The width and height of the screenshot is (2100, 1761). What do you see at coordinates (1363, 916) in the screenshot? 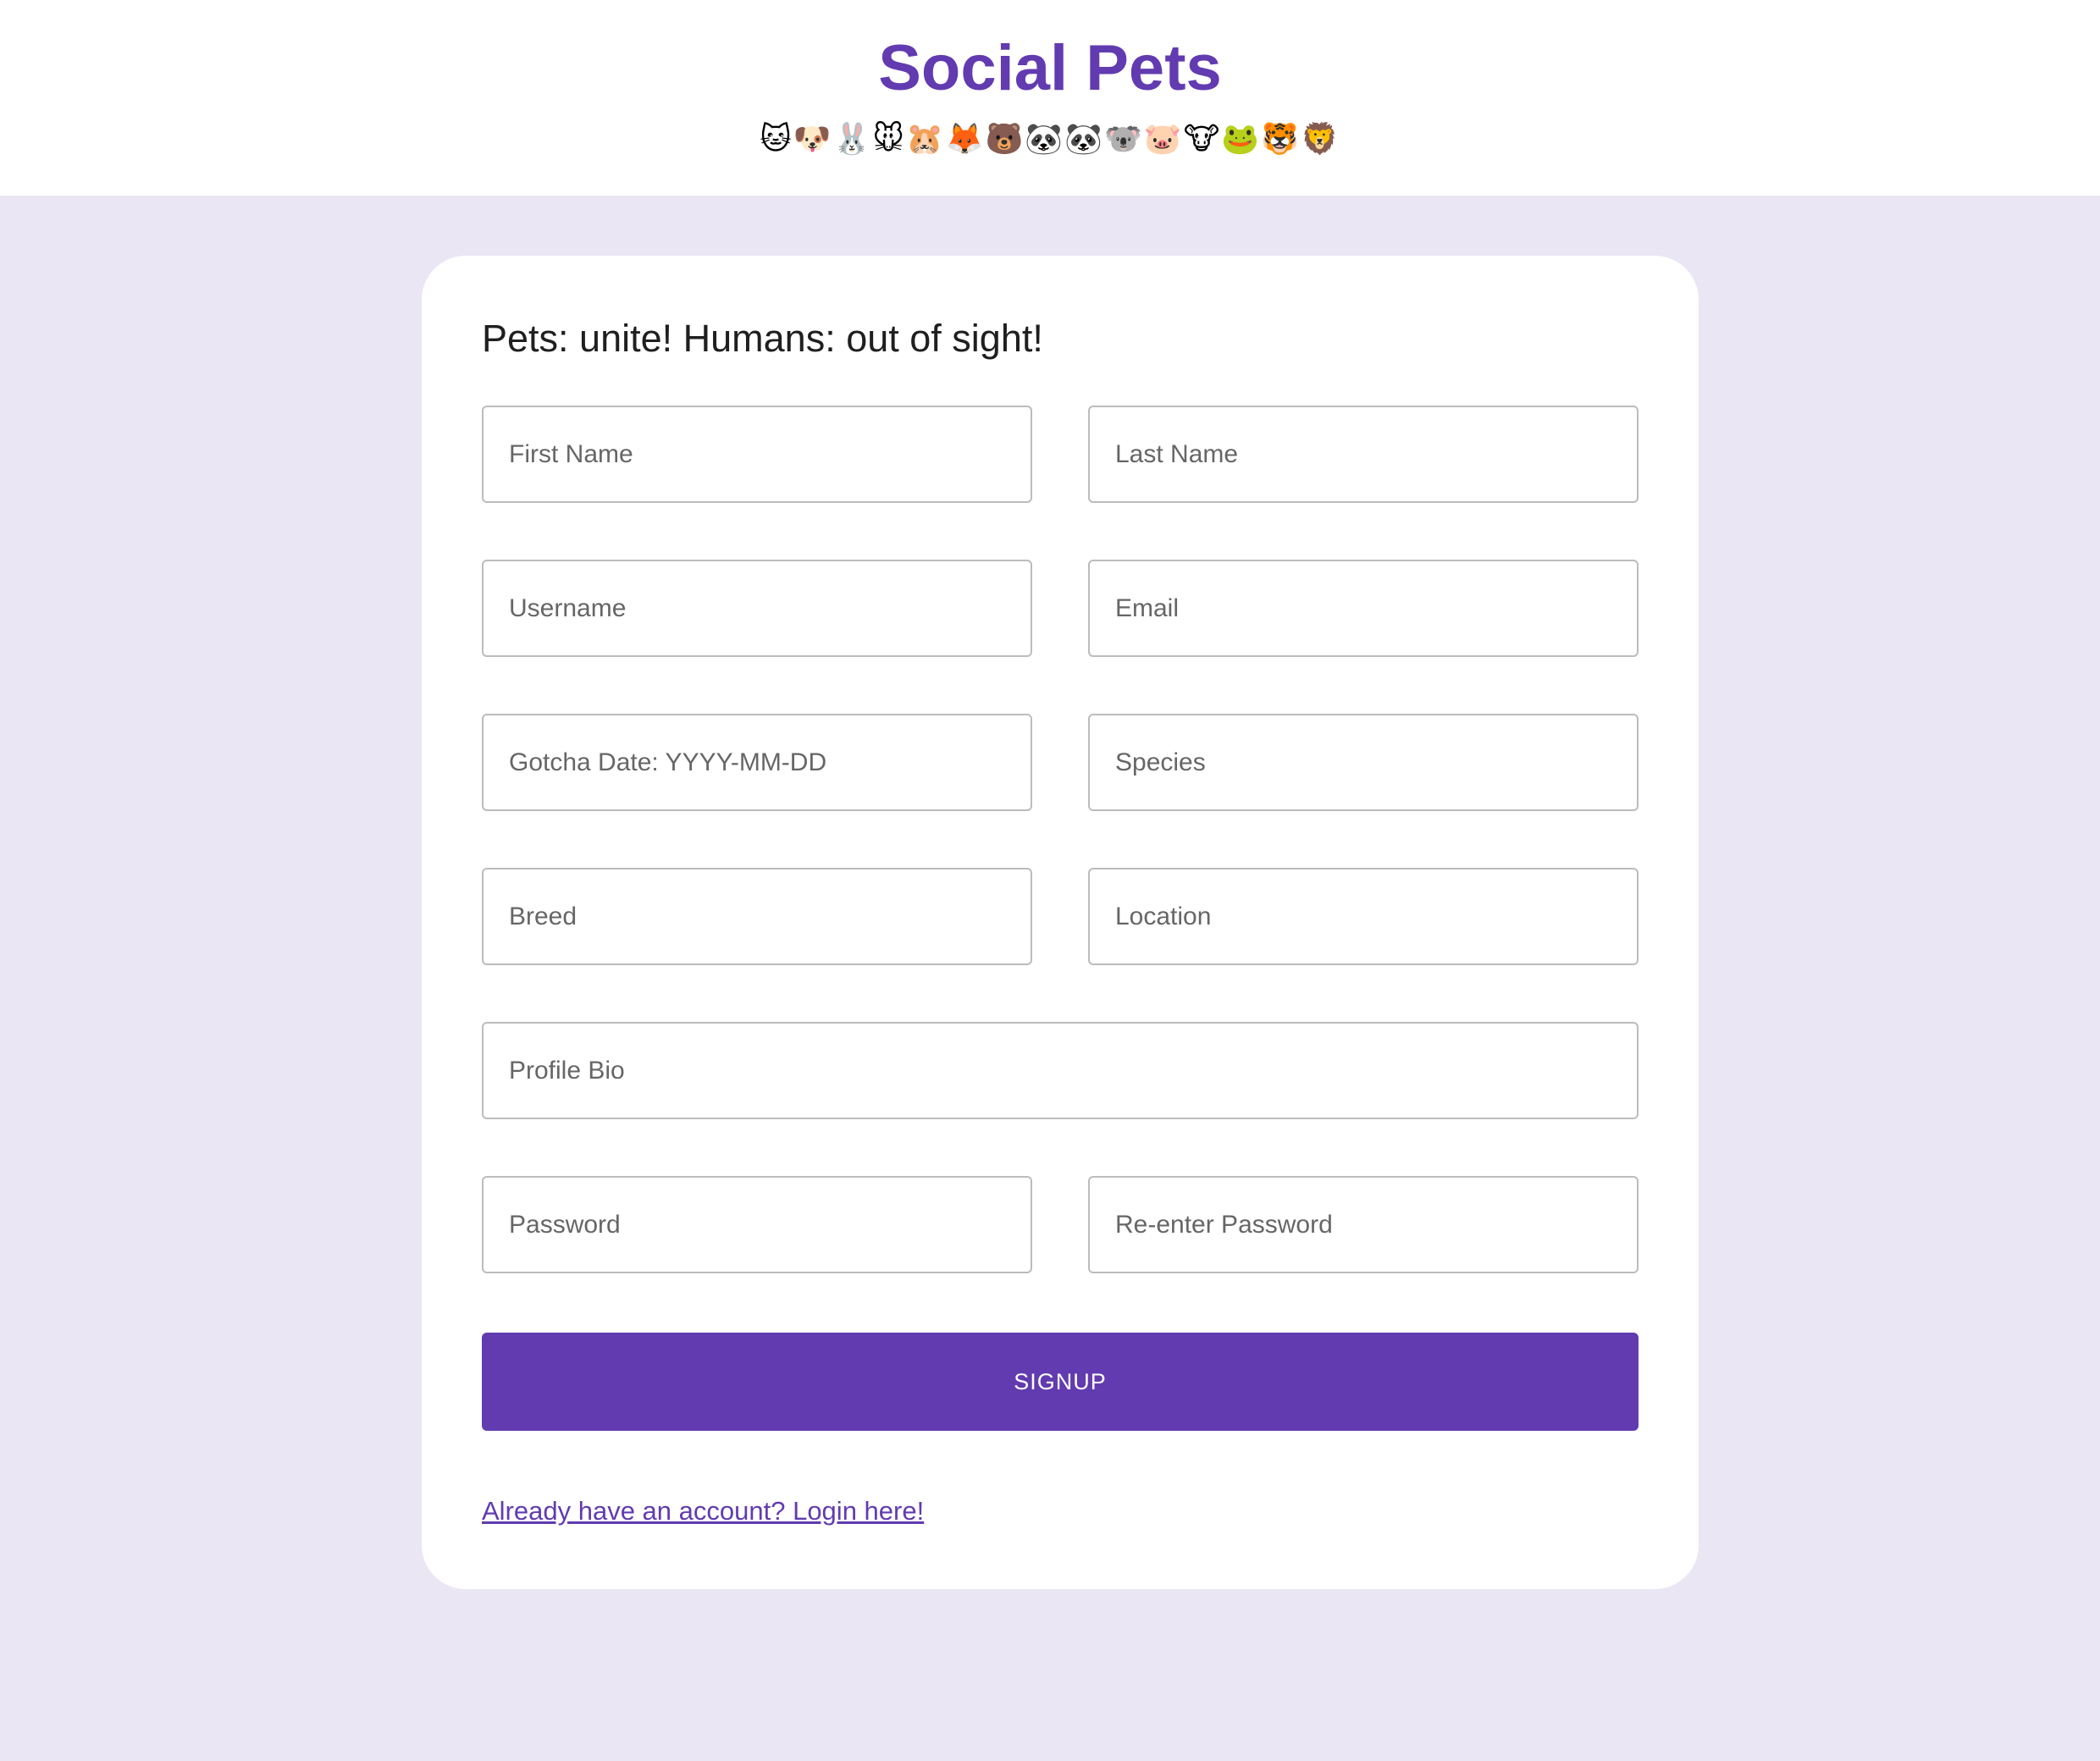
I see `location-input` at bounding box center [1363, 916].